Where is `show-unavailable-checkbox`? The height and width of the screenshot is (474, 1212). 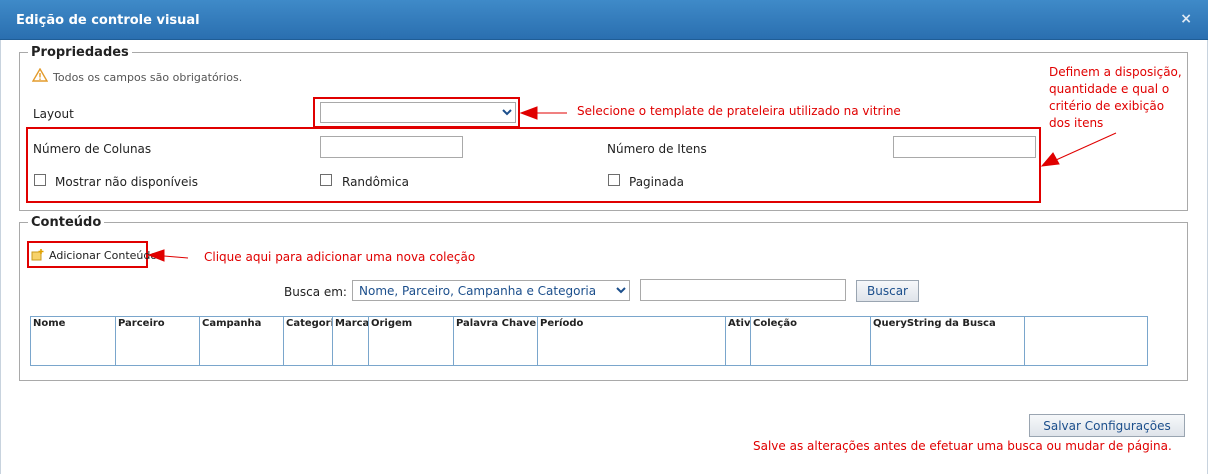 show-unavailable-checkbox is located at coordinates (40, 180).